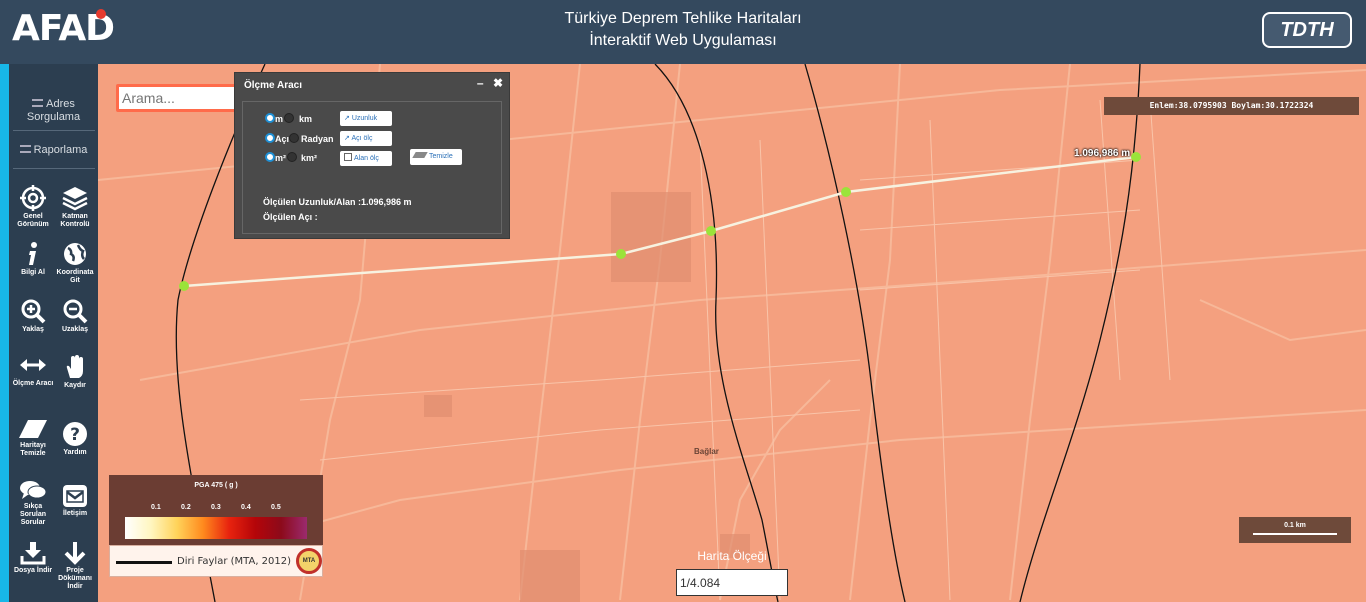 The width and height of the screenshot is (1366, 602). I want to click on search-input, so click(177, 98).